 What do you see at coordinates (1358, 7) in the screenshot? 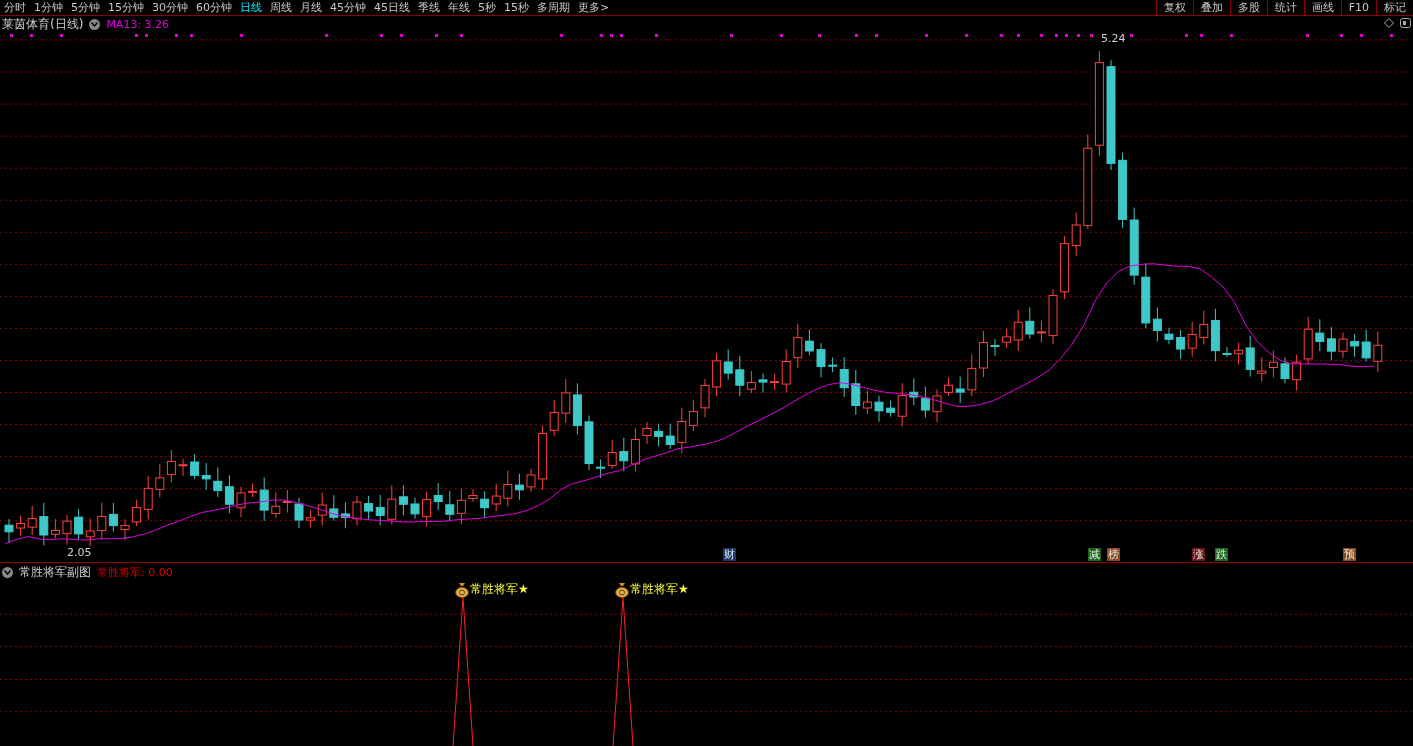
I see `tool-button: F10` at bounding box center [1358, 7].